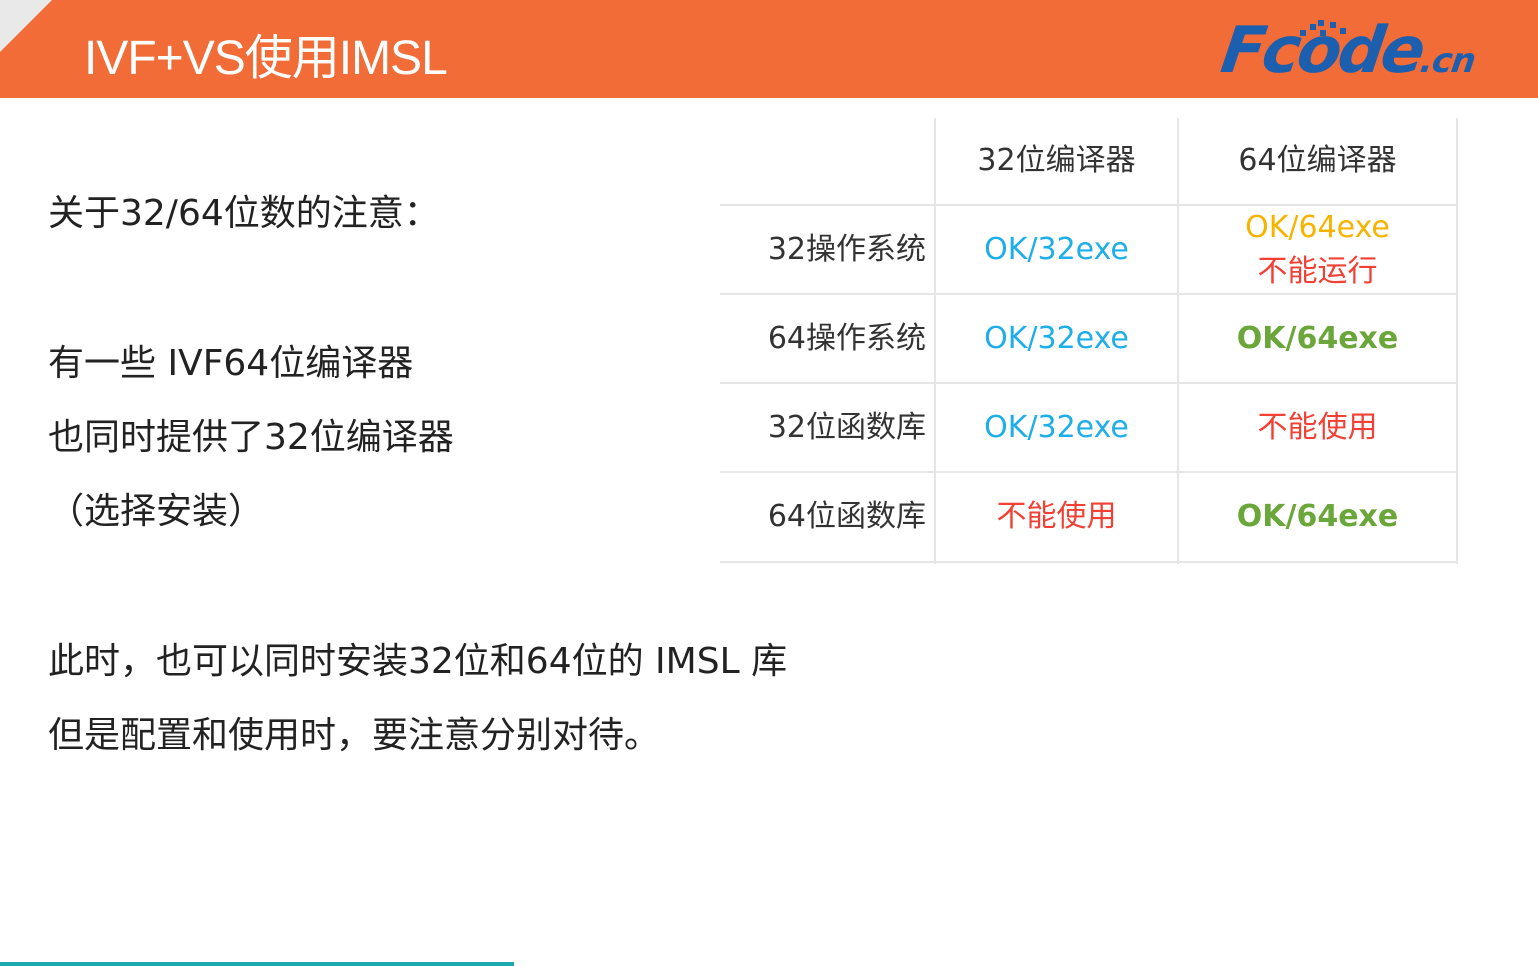  What do you see at coordinates (26, 26) in the screenshot?
I see `header-corner-fold` at bounding box center [26, 26].